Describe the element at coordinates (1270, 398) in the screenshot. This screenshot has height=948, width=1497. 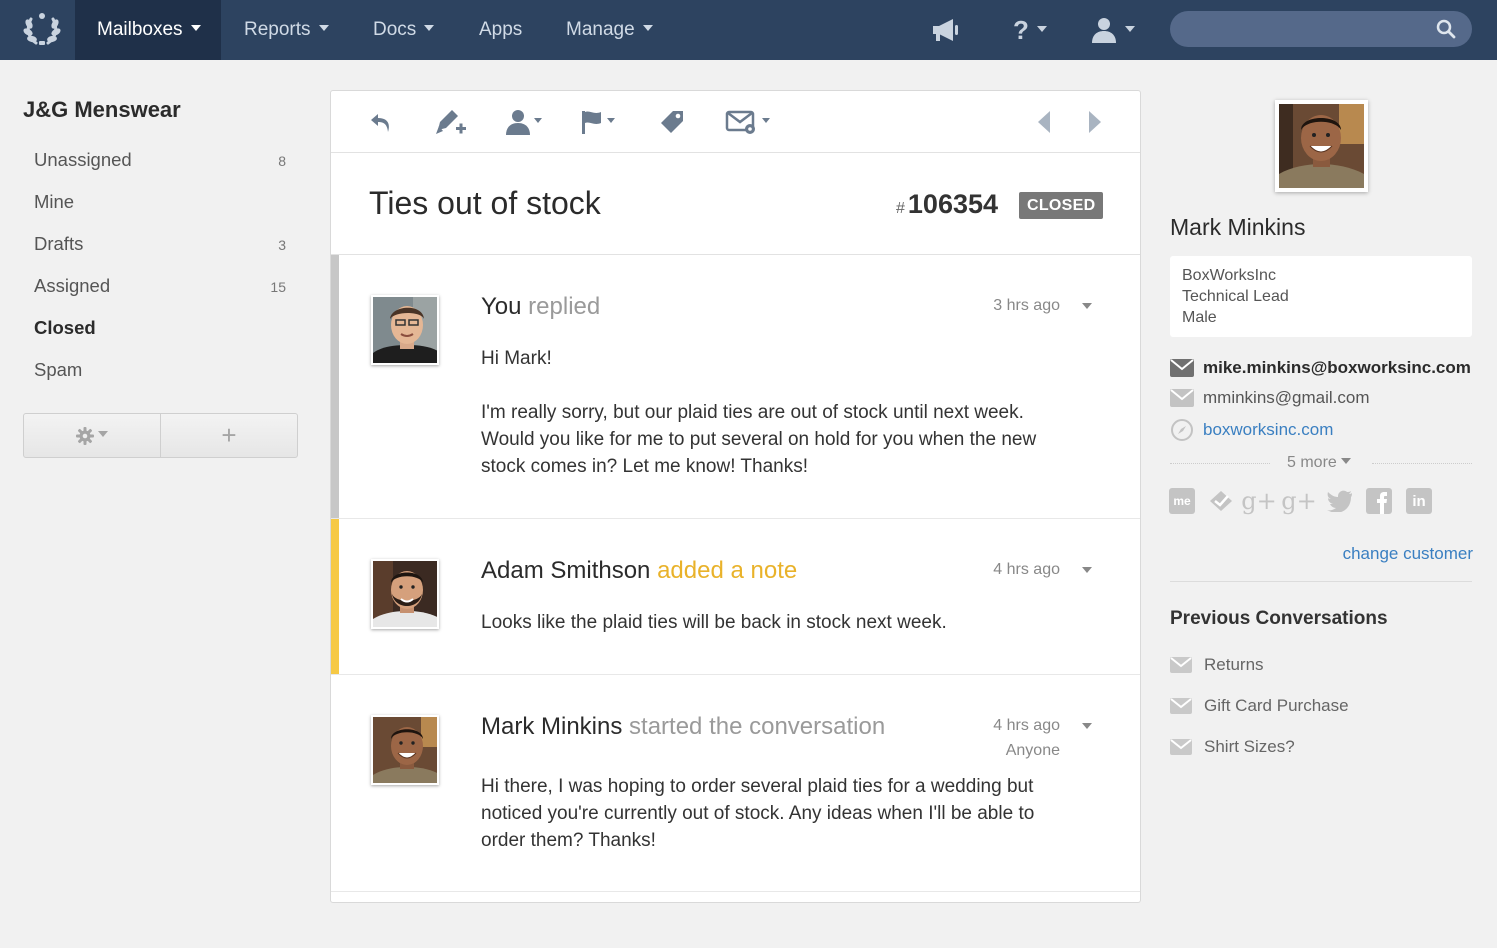
I see `secondary-email-row: mminkins@gmail.com` at that location.